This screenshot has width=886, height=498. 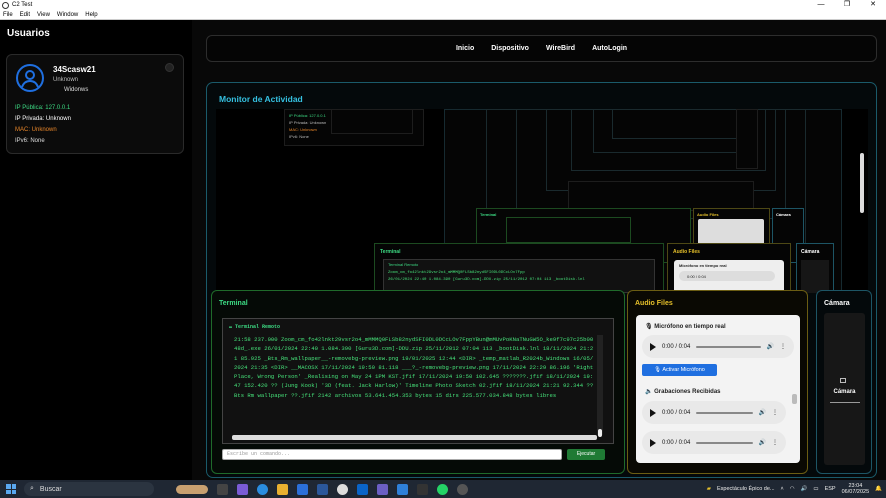 I want to click on nav-autologin: AutoLogin, so click(x=609, y=48).